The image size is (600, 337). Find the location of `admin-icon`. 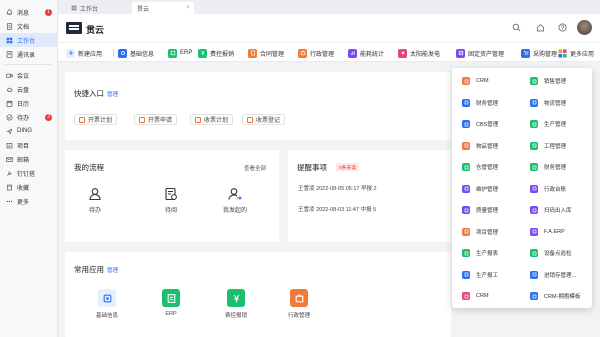

admin-icon is located at coordinates (302, 53).